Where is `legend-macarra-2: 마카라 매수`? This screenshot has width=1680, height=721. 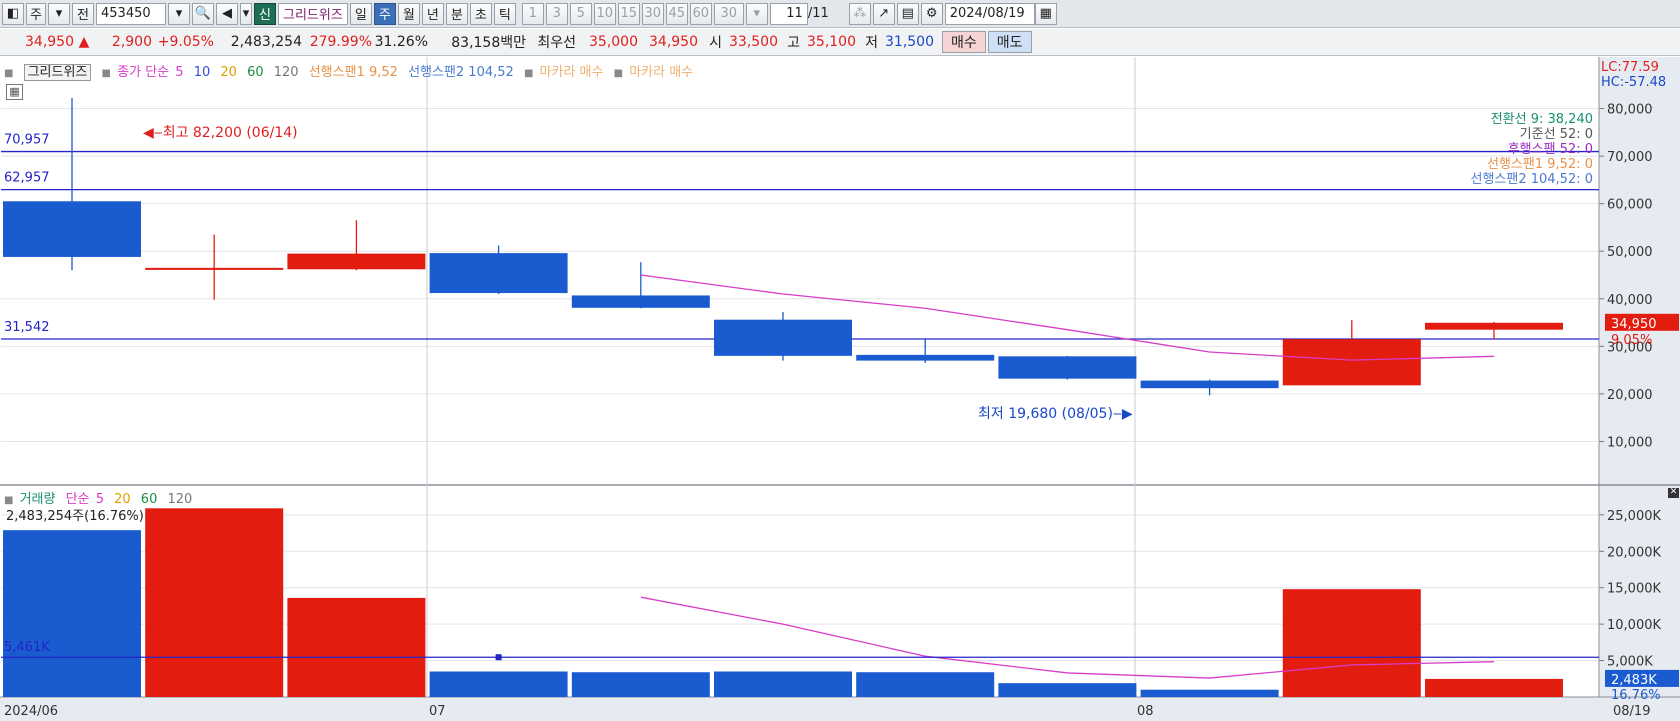
legend-macarra-2: 마카라 매수 is located at coordinates (661, 72).